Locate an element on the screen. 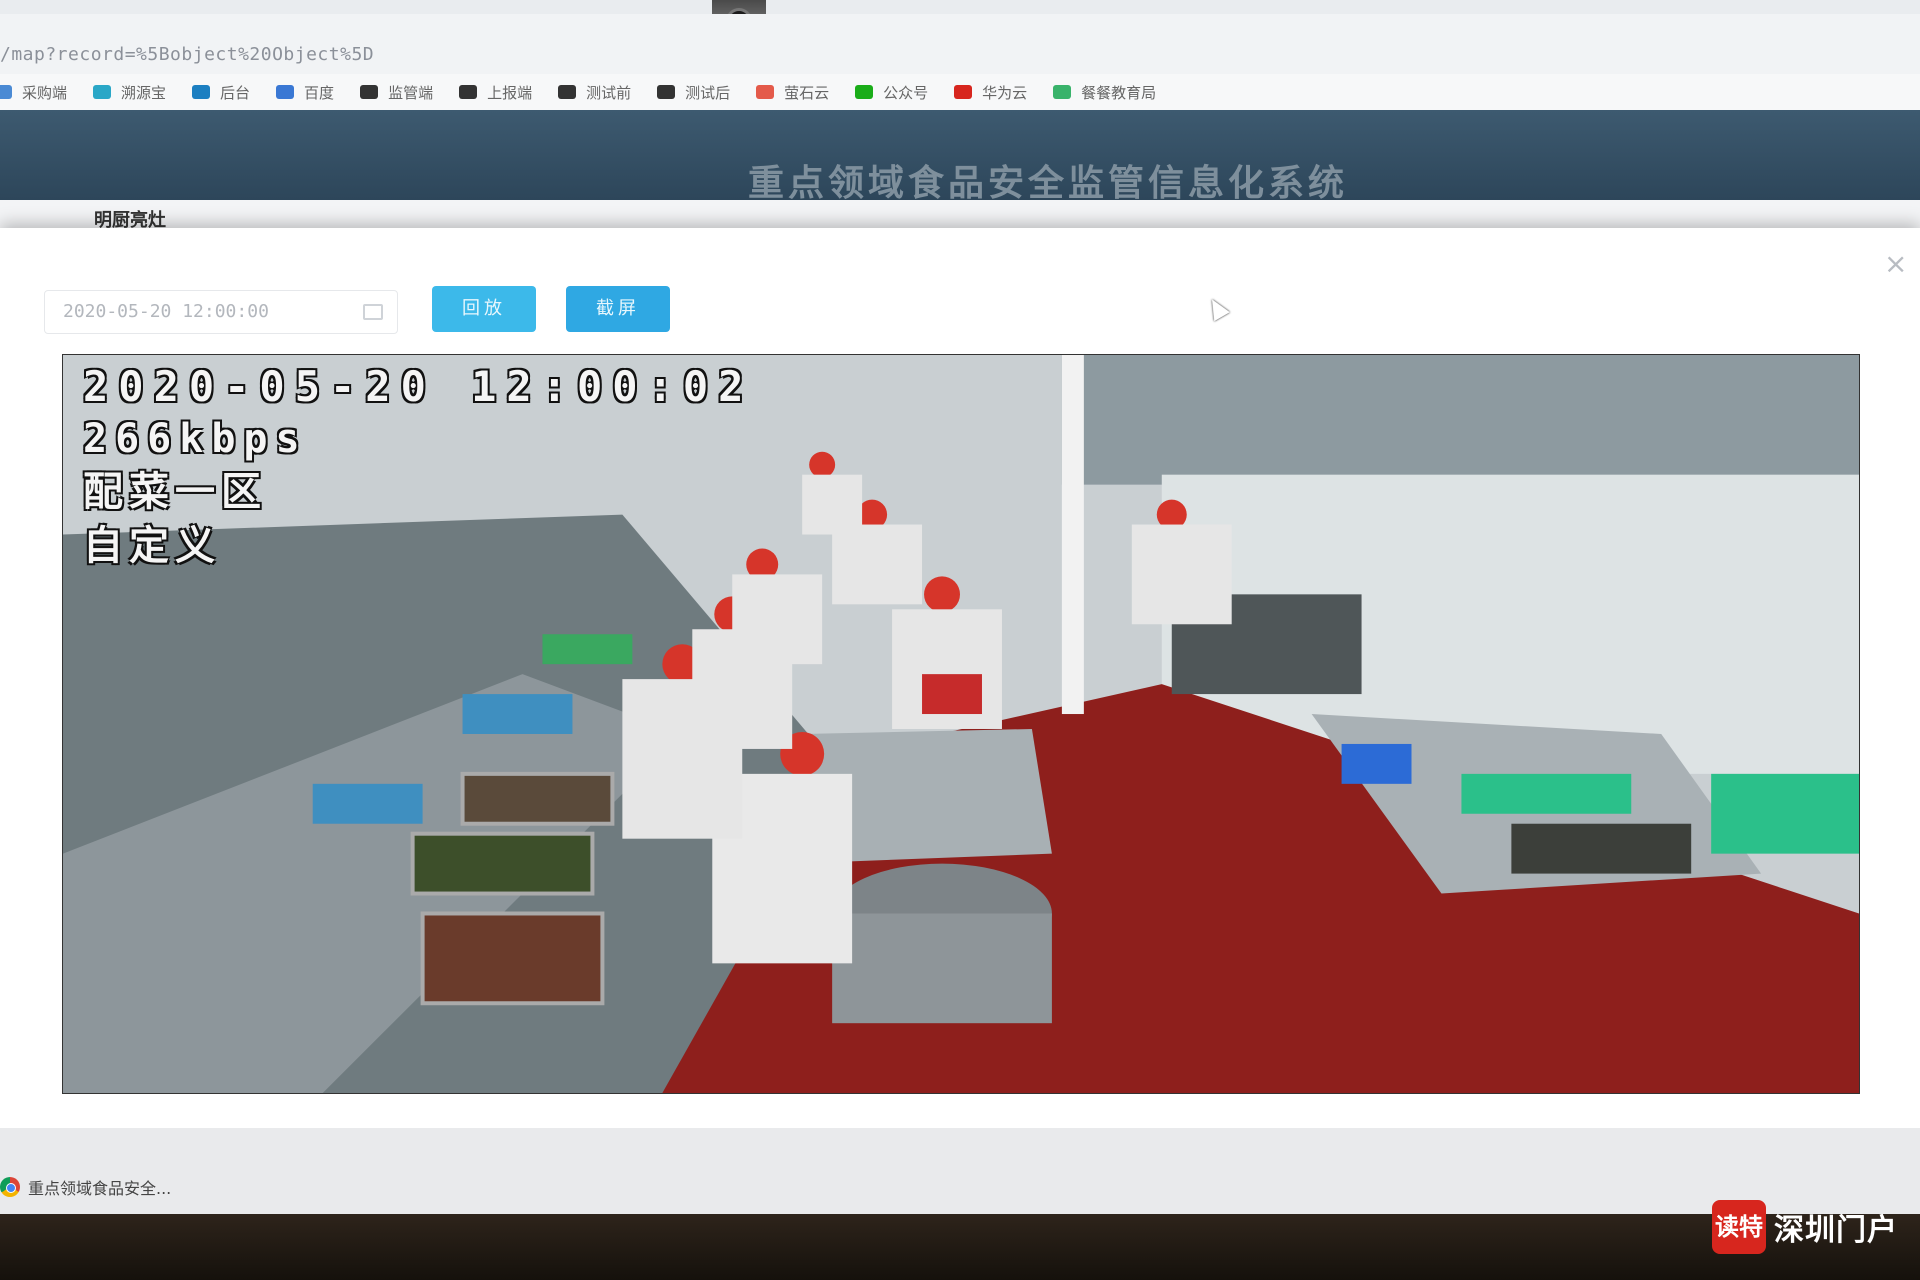  huawei-icon is located at coordinates (963, 92).